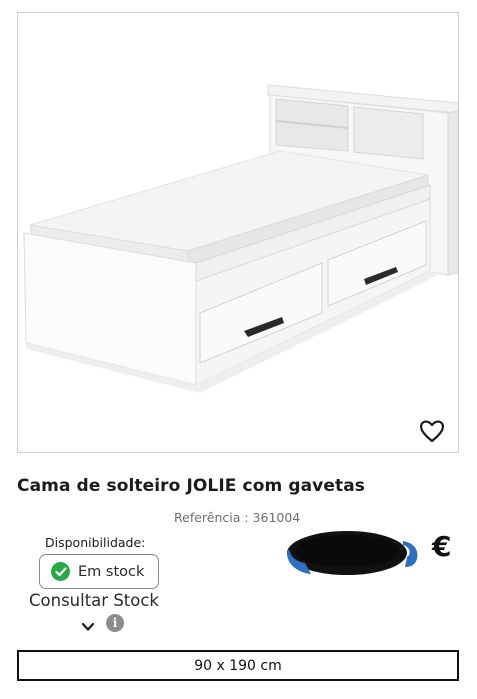 The width and height of the screenshot is (477, 699). Describe the element at coordinates (191, 486) in the screenshot. I see `product-title: Cama de solteiro JOLIE com gavetas` at that location.